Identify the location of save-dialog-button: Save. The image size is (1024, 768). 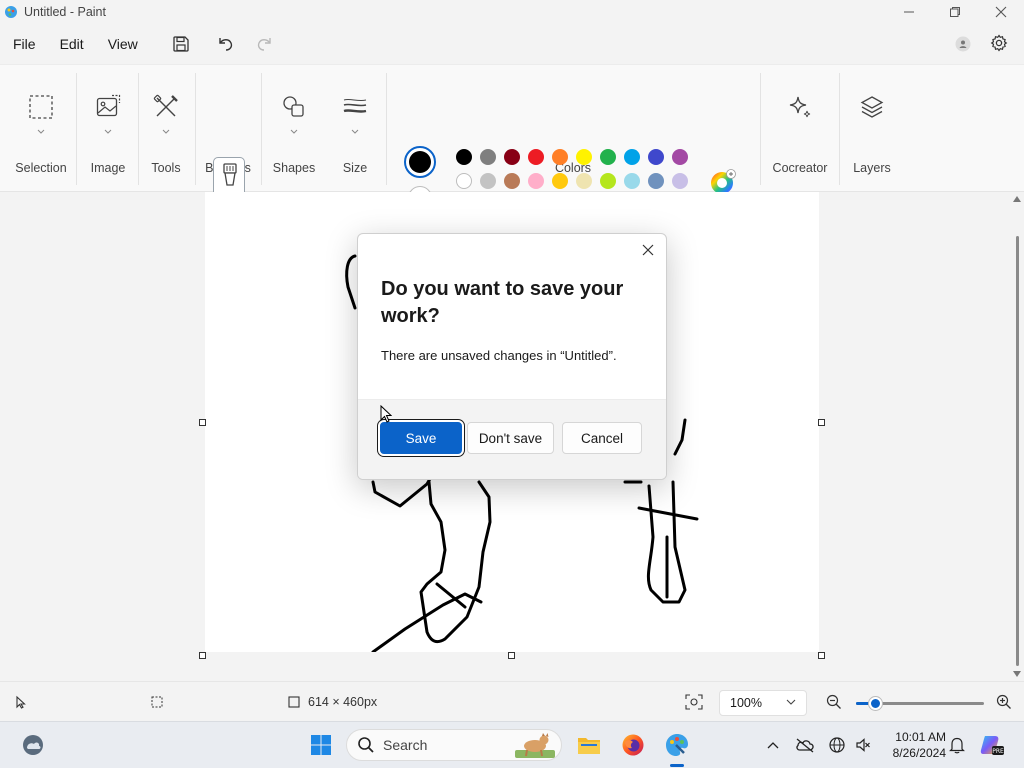
(421, 438).